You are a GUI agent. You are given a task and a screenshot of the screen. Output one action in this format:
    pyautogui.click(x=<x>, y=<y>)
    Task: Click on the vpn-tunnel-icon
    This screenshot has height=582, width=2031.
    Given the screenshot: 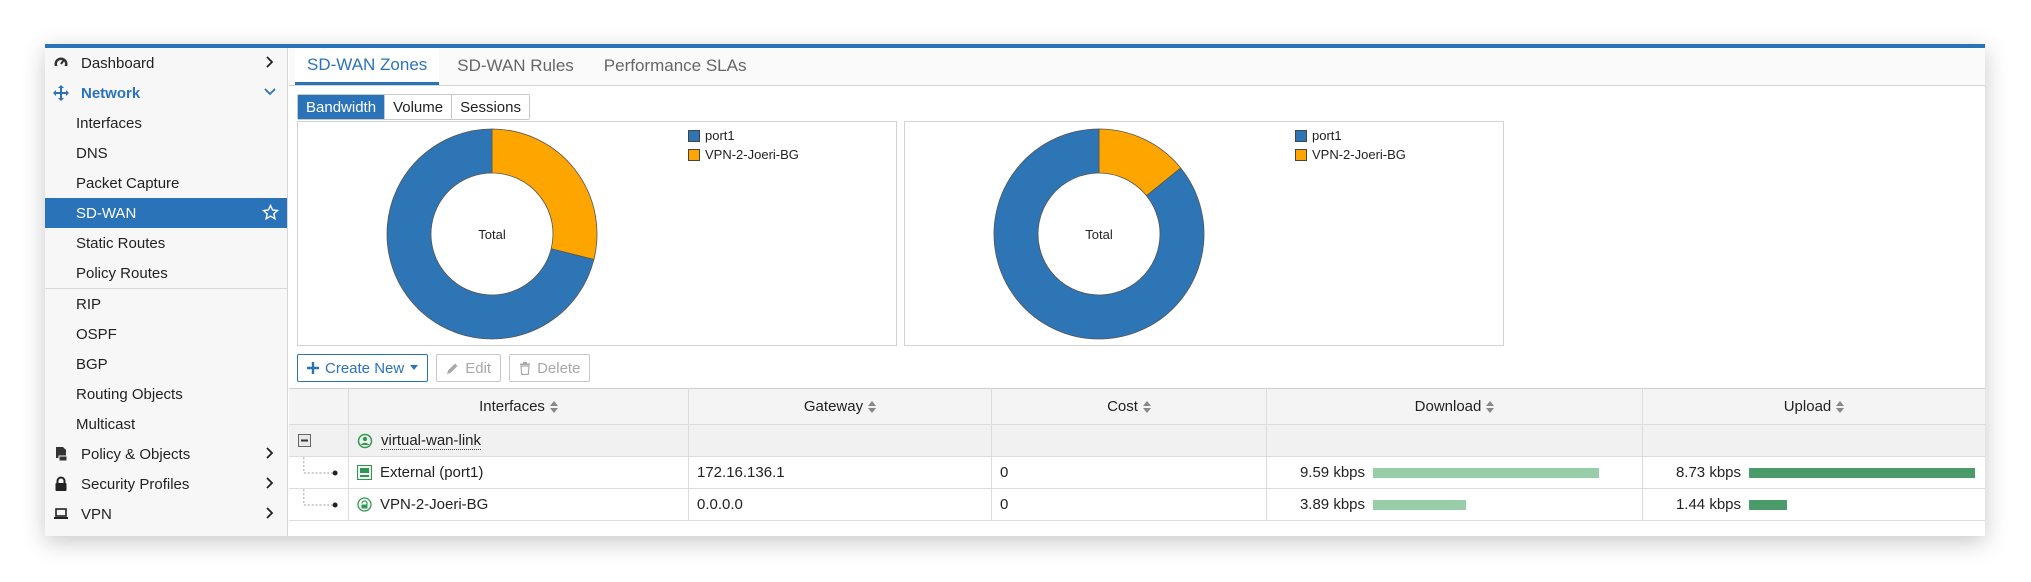 What is the action you would take?
    pyautogui.click(x=364, y=504)
    